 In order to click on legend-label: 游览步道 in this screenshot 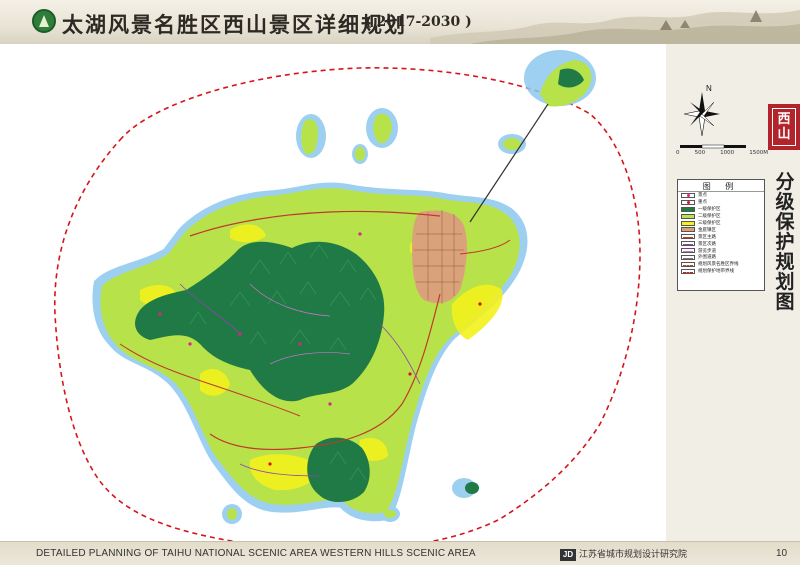, I will do `click(707, 251)`.